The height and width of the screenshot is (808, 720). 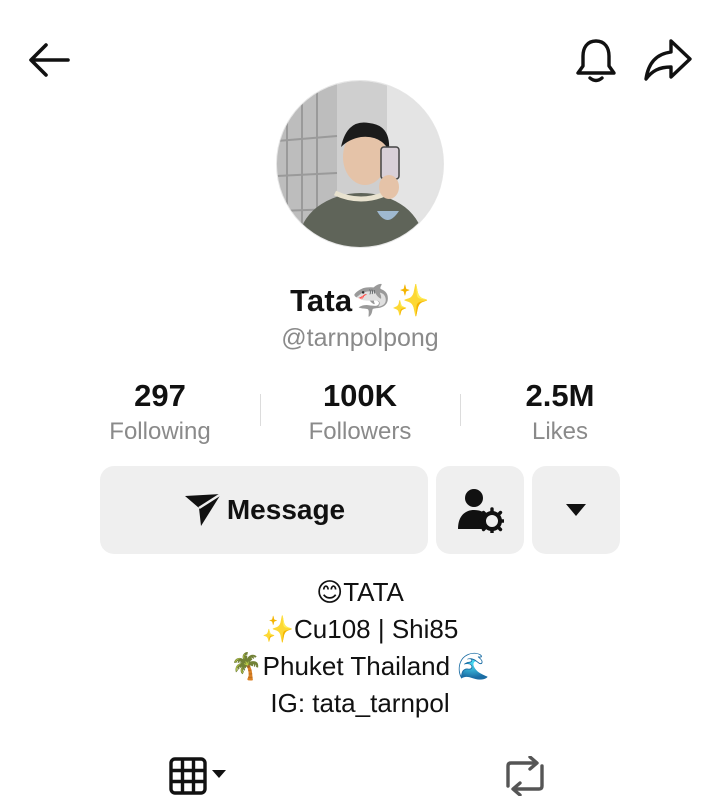 I want to click on caret-down-icon, so click(x=576, y=510).